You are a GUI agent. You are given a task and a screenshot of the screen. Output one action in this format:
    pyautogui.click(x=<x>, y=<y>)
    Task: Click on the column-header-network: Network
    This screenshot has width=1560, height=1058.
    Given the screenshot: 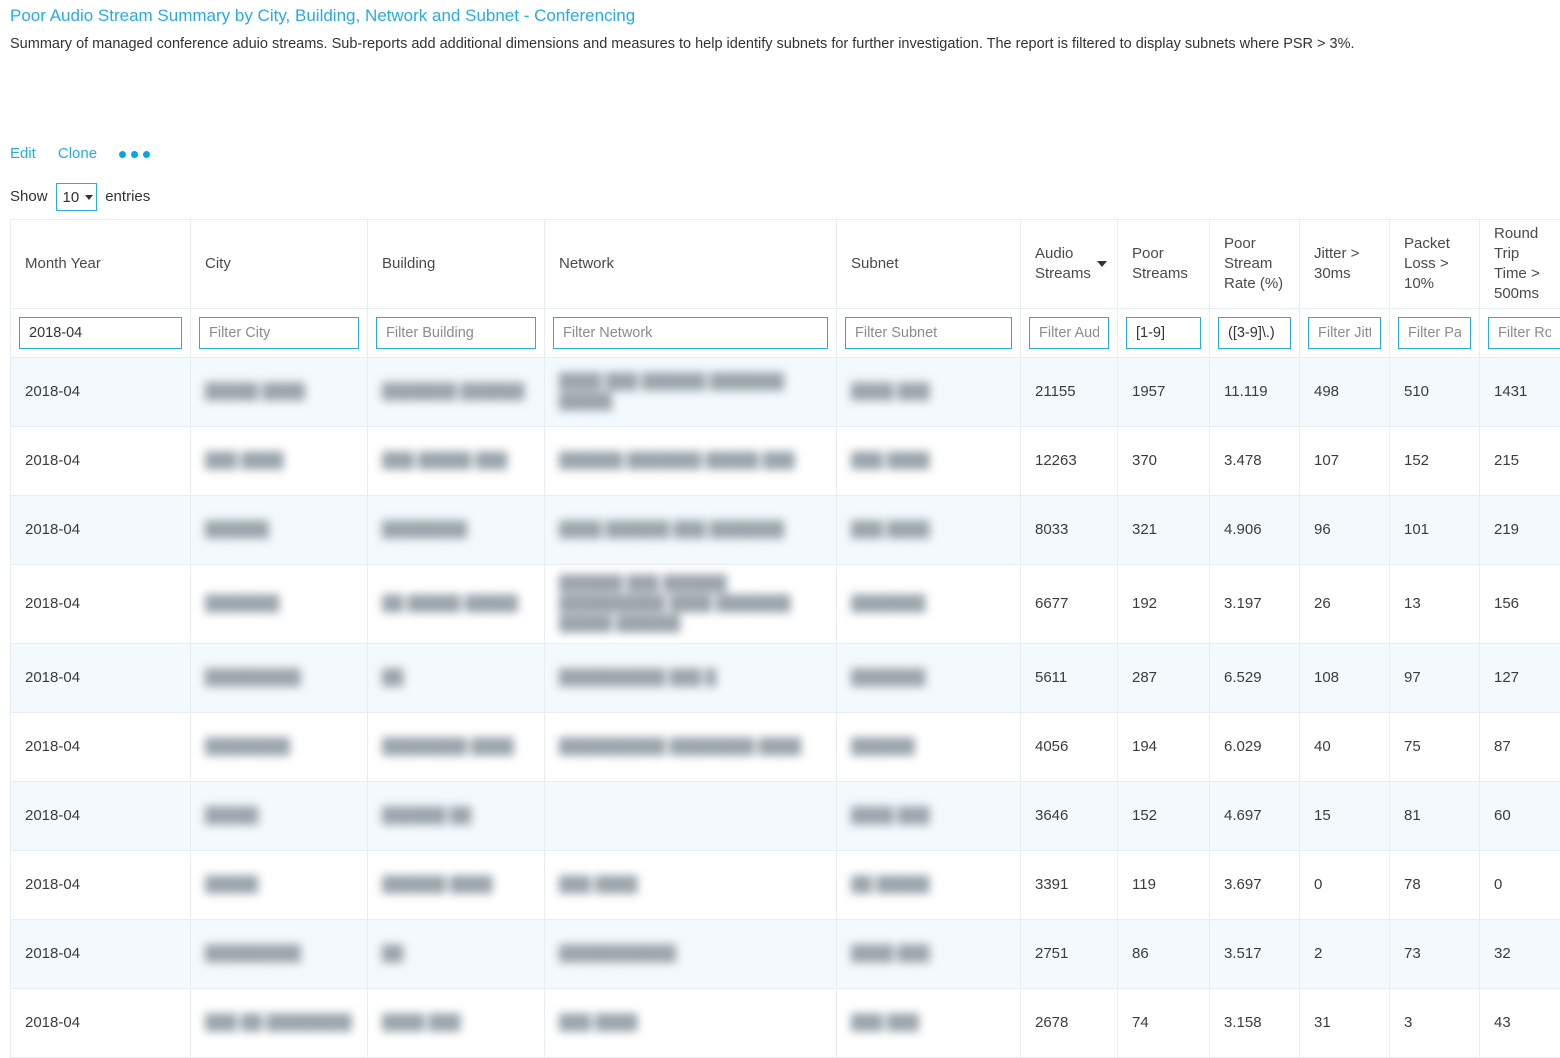 What is the action you would take?
    pyautogui.click(x=691, y=264)
    